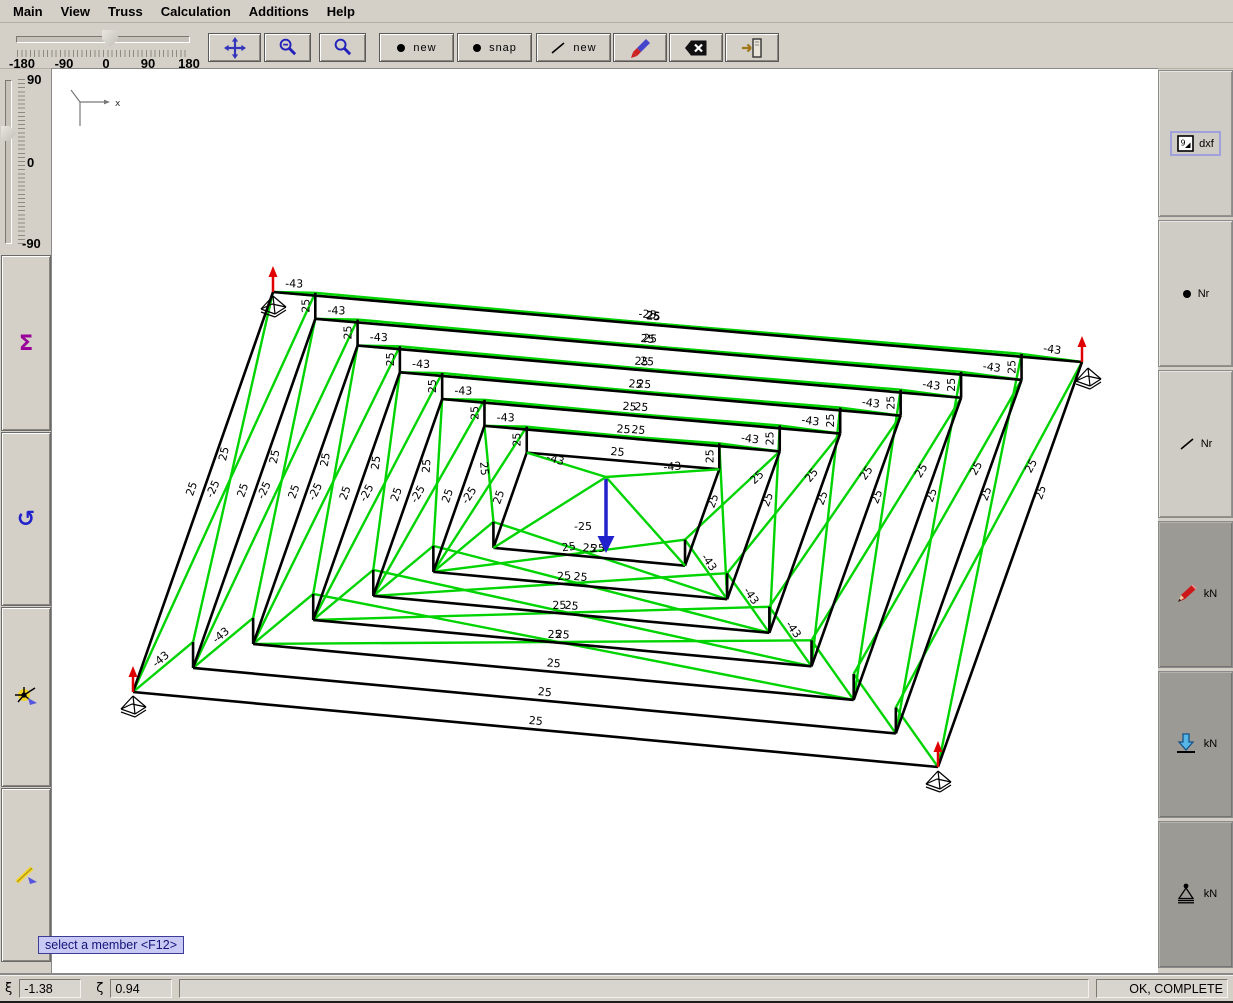 Image resolution: width=1233 pixels, height=1003 pixels. Describe the element at coordinates (696, 47) in the screenshot. I see `delete-button` at that location.